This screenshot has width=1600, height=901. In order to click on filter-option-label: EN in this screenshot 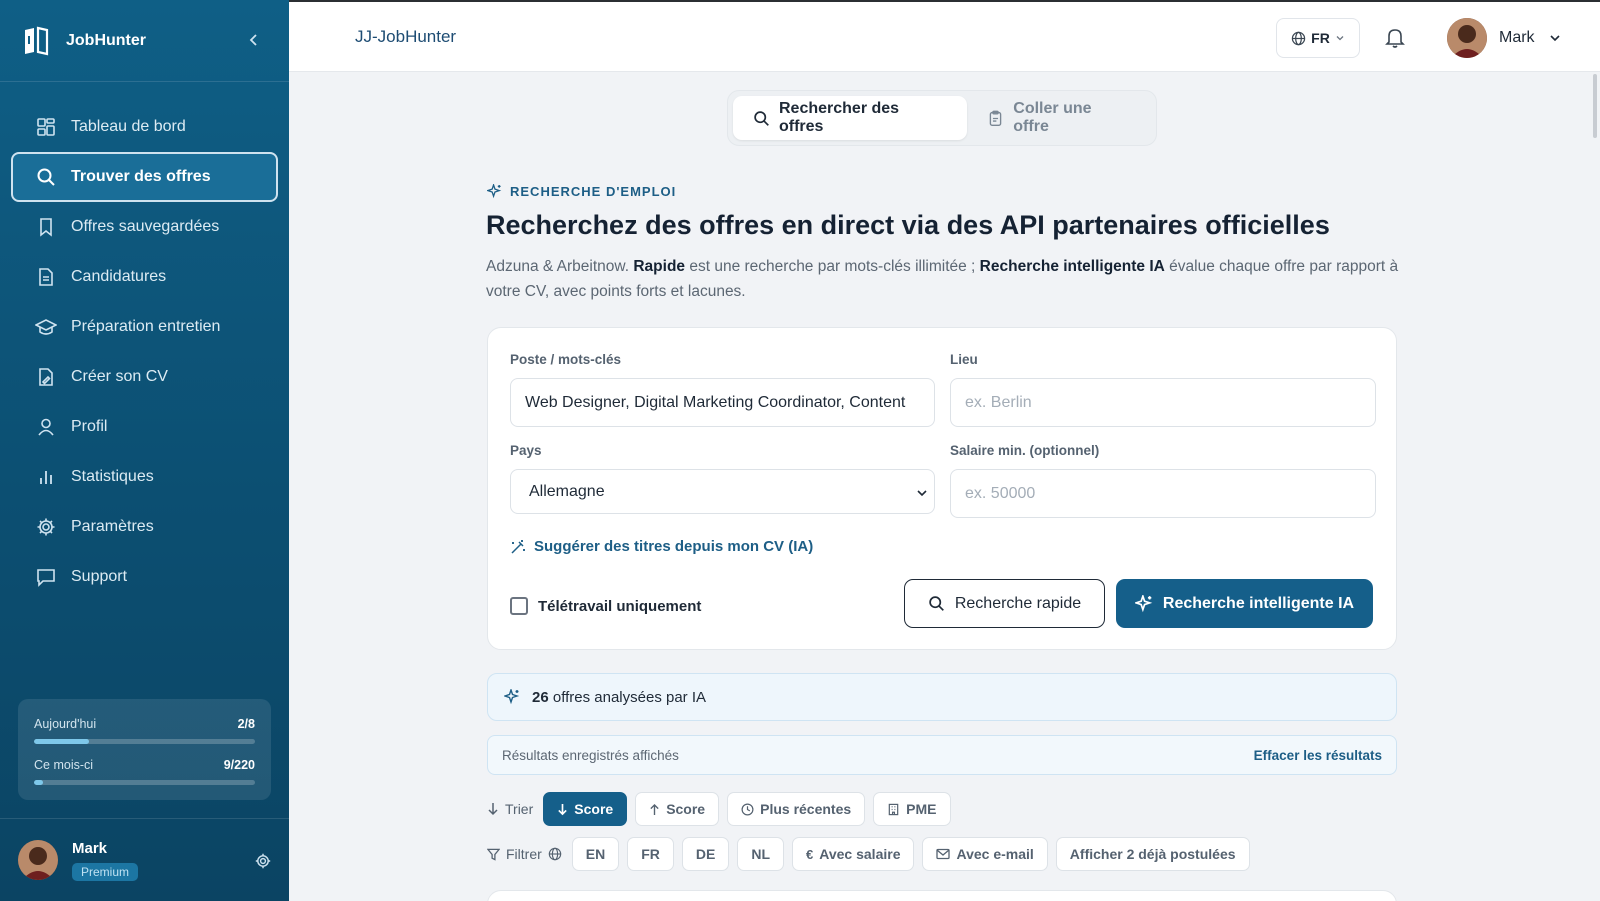, I will do `click(595, 854)`.